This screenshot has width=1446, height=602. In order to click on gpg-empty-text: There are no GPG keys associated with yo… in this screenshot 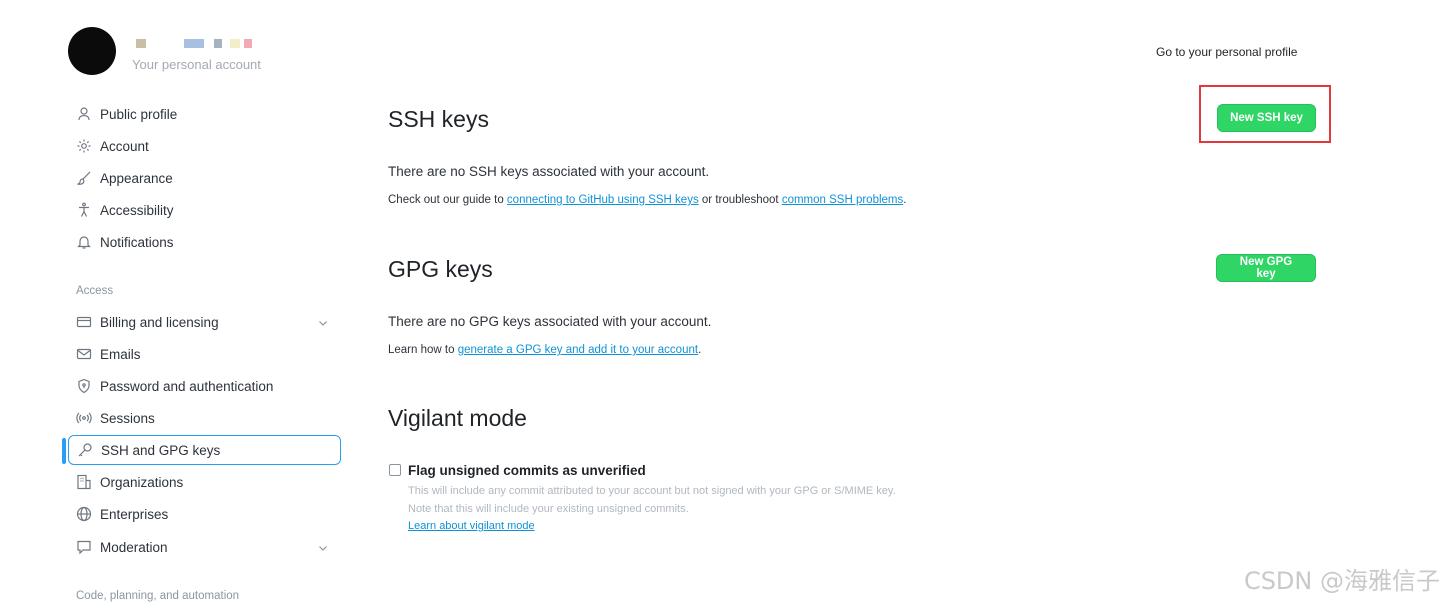, I will do `click(550, 321)`.